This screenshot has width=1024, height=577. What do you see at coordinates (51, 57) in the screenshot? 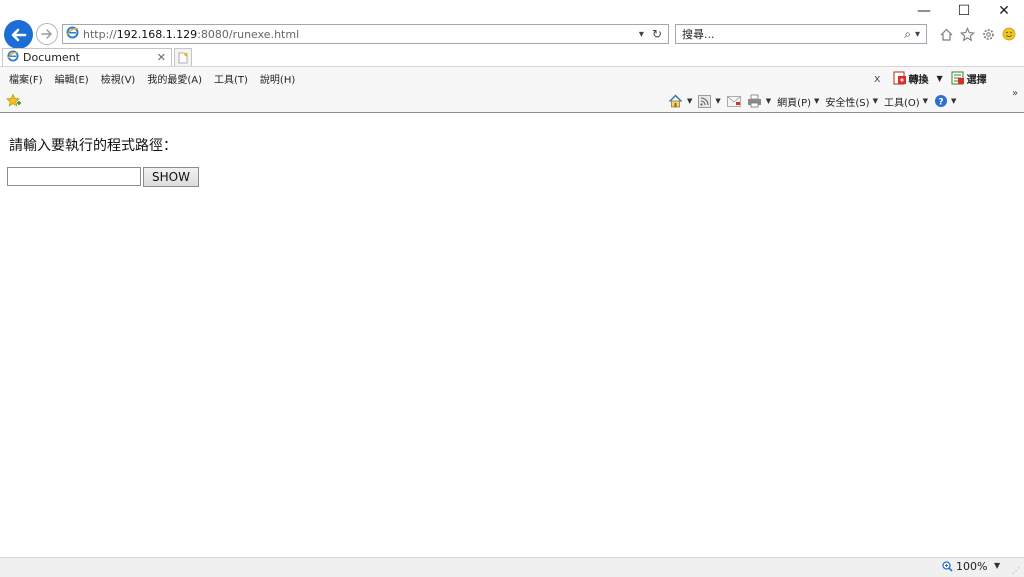
I see `tab-title: Document` at bounding box center [51, 57].